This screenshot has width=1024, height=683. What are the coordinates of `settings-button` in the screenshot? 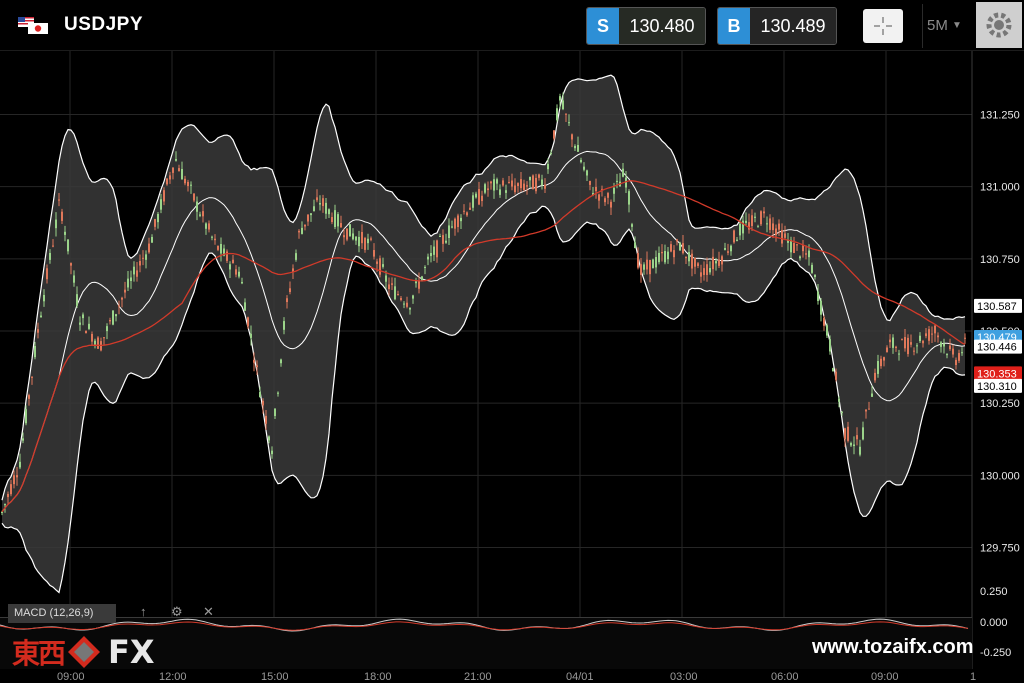 It's located at (999, 25).